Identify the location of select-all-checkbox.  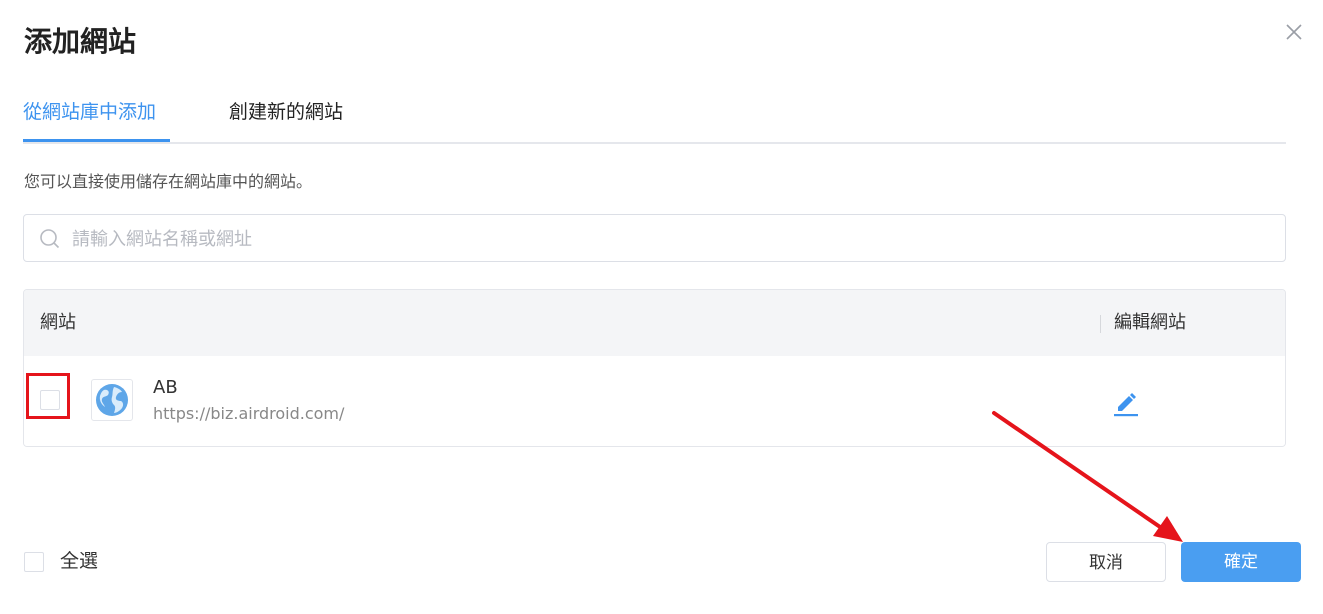
(34, 562).